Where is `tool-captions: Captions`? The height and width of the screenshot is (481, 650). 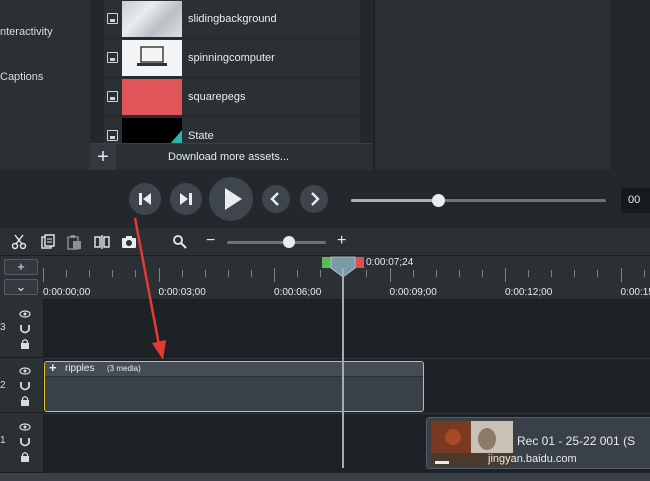 tool-captions: Captions is located at coordinates (21, 77).